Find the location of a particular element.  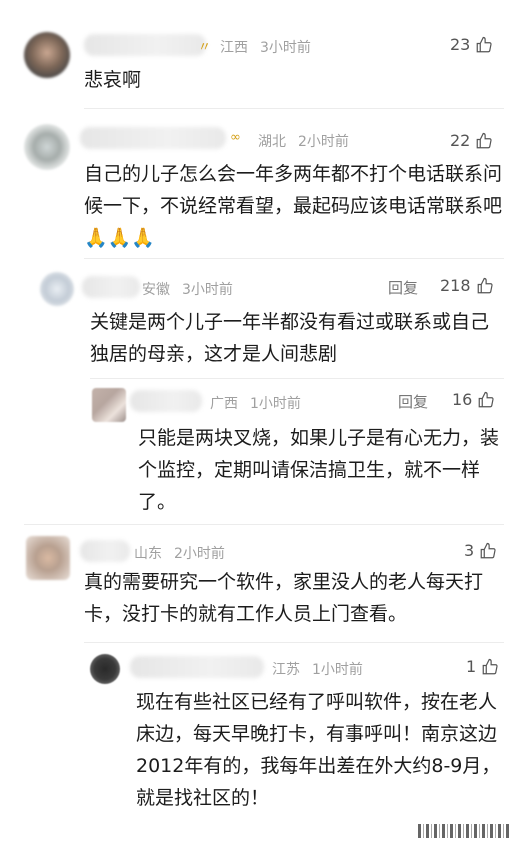

watermark-pattern is located at coordinates (464, 831).